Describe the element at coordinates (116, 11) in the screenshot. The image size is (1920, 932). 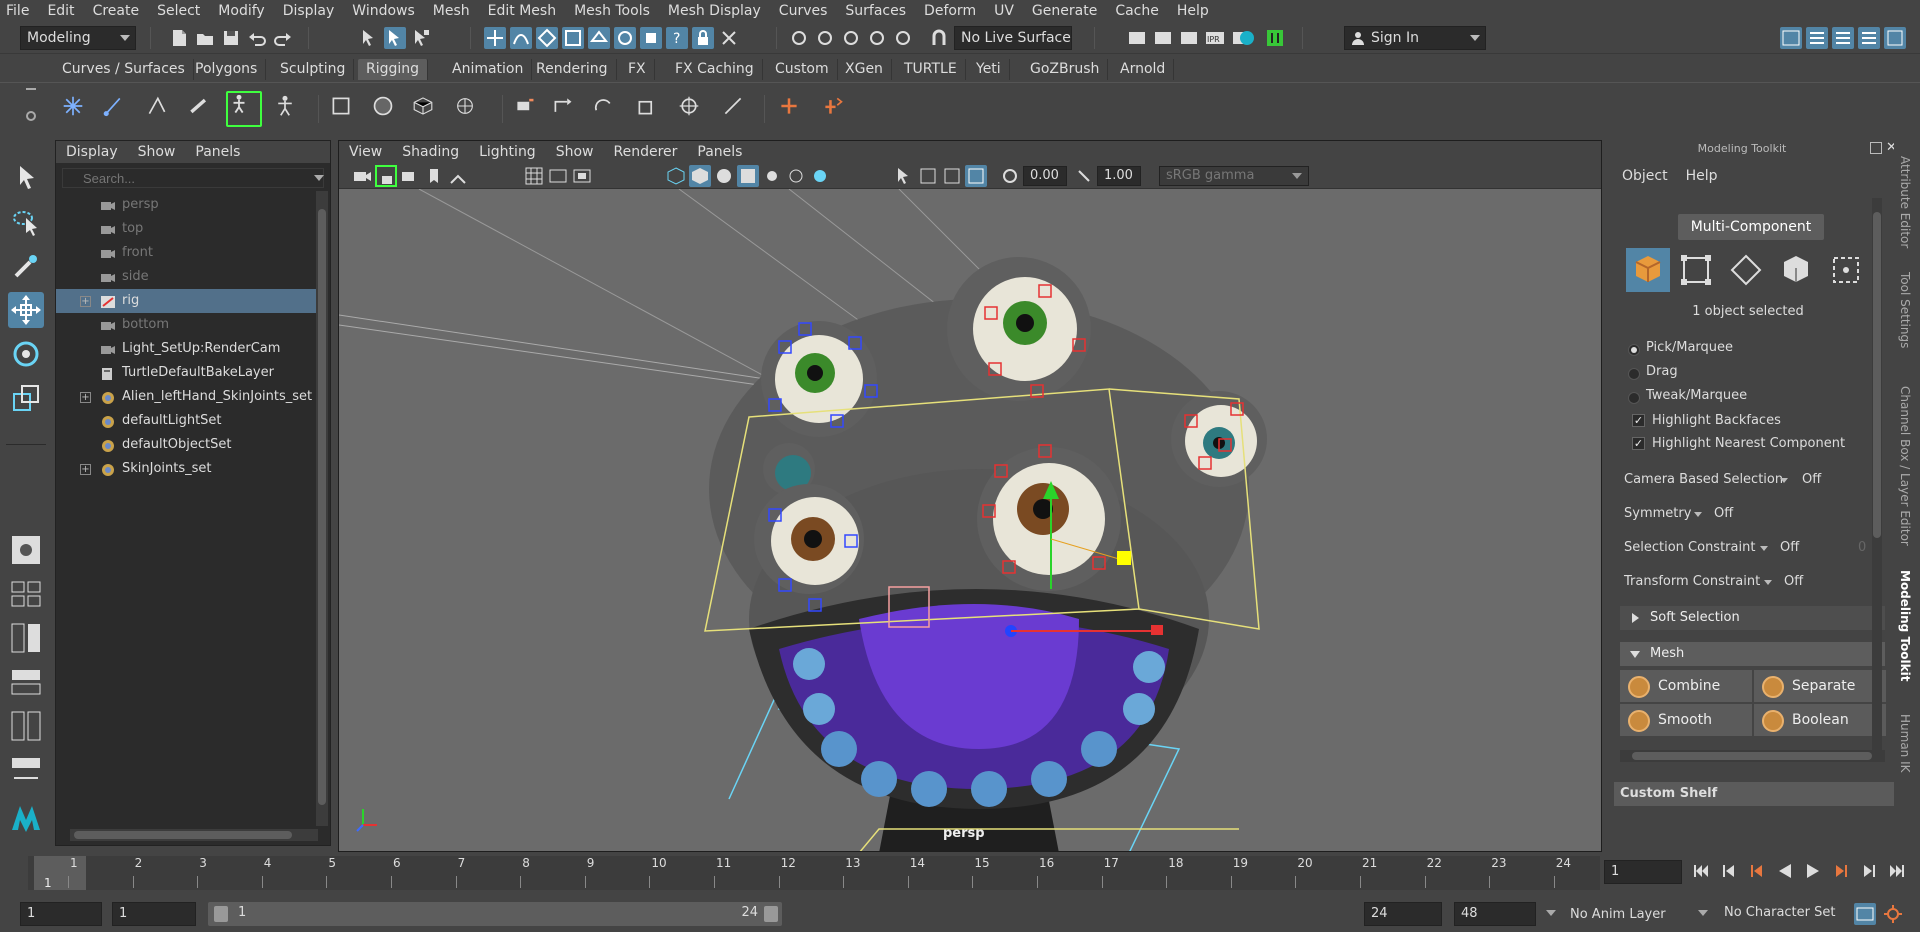
I see `menu-create: Create` at that location.